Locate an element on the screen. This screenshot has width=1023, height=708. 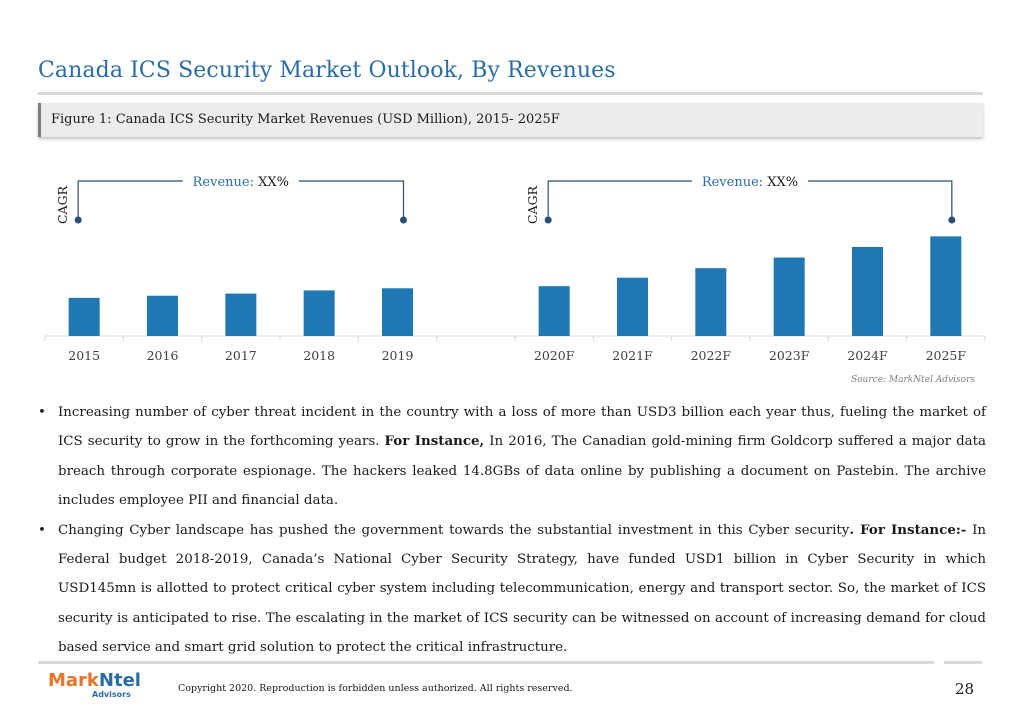
bar-2017 is located at coordinates (241, 314).